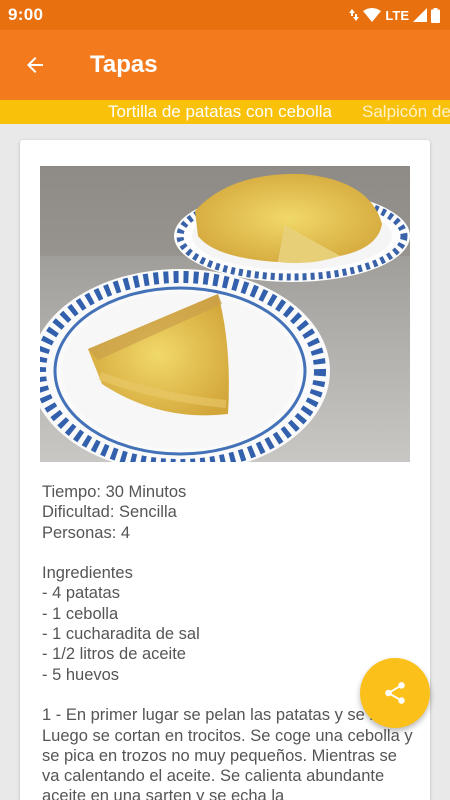 This screenshot has height=800, width=450. Describe the element at coordinates (87, 573) in the screenshot. I see `ingredients-heading: Ingredientes` at that location.